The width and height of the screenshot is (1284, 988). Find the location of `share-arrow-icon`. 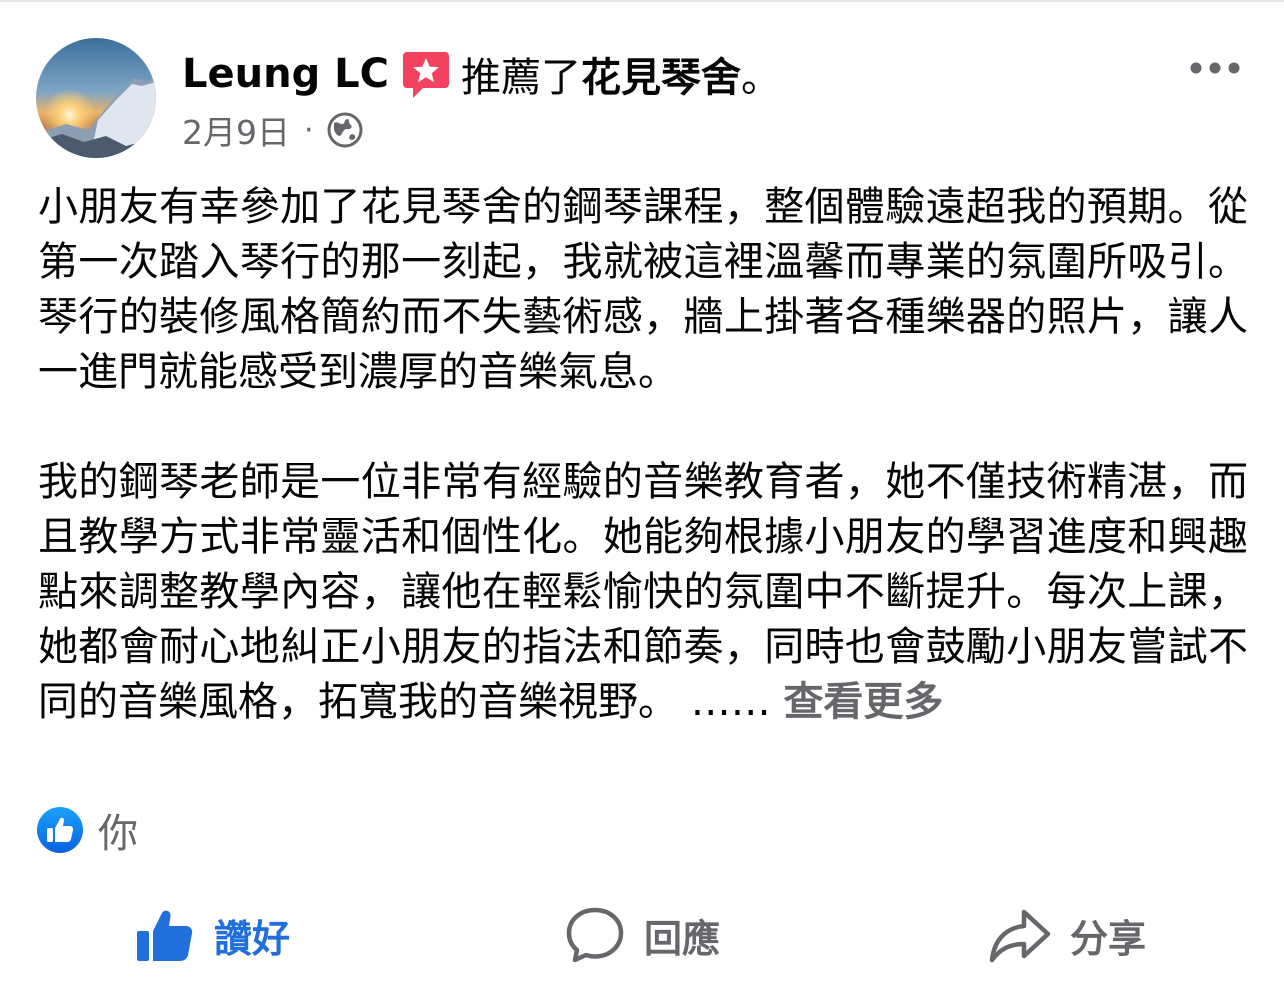

share-arrow-icon is located at coordinates (1020, 935).